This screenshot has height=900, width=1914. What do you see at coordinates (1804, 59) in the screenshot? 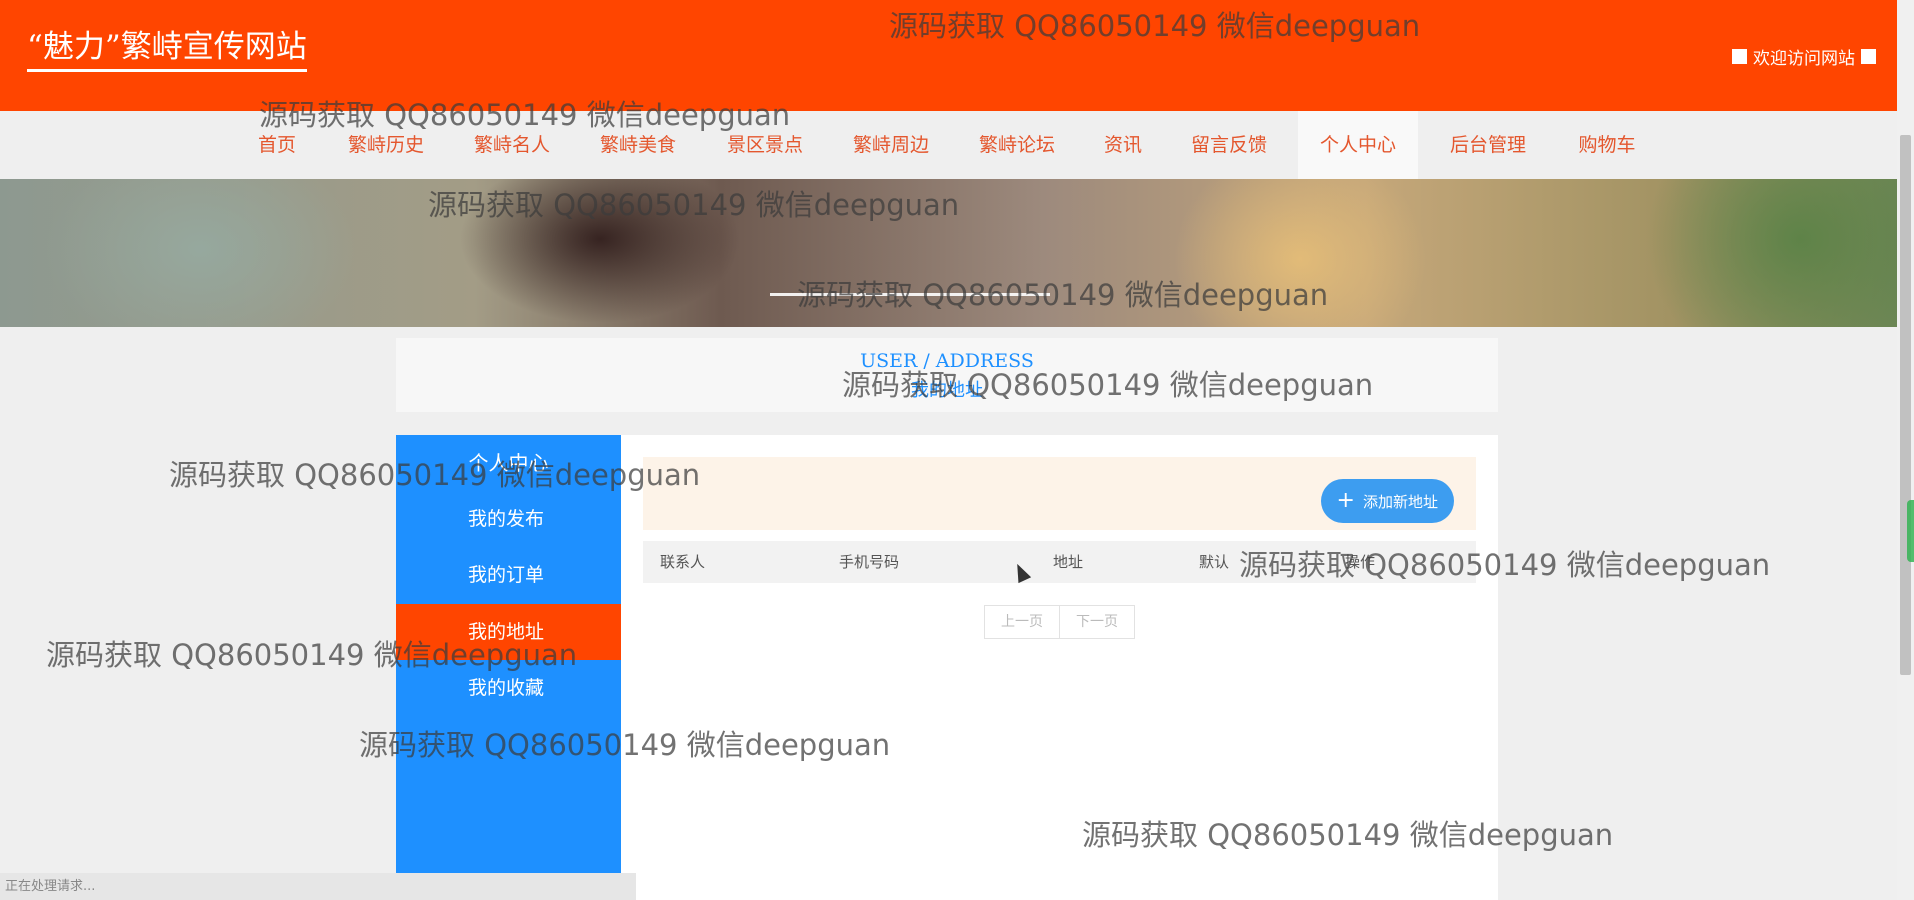
I see `welcome-text: 欢迎访问网站` at bounding box center [1804, 59].